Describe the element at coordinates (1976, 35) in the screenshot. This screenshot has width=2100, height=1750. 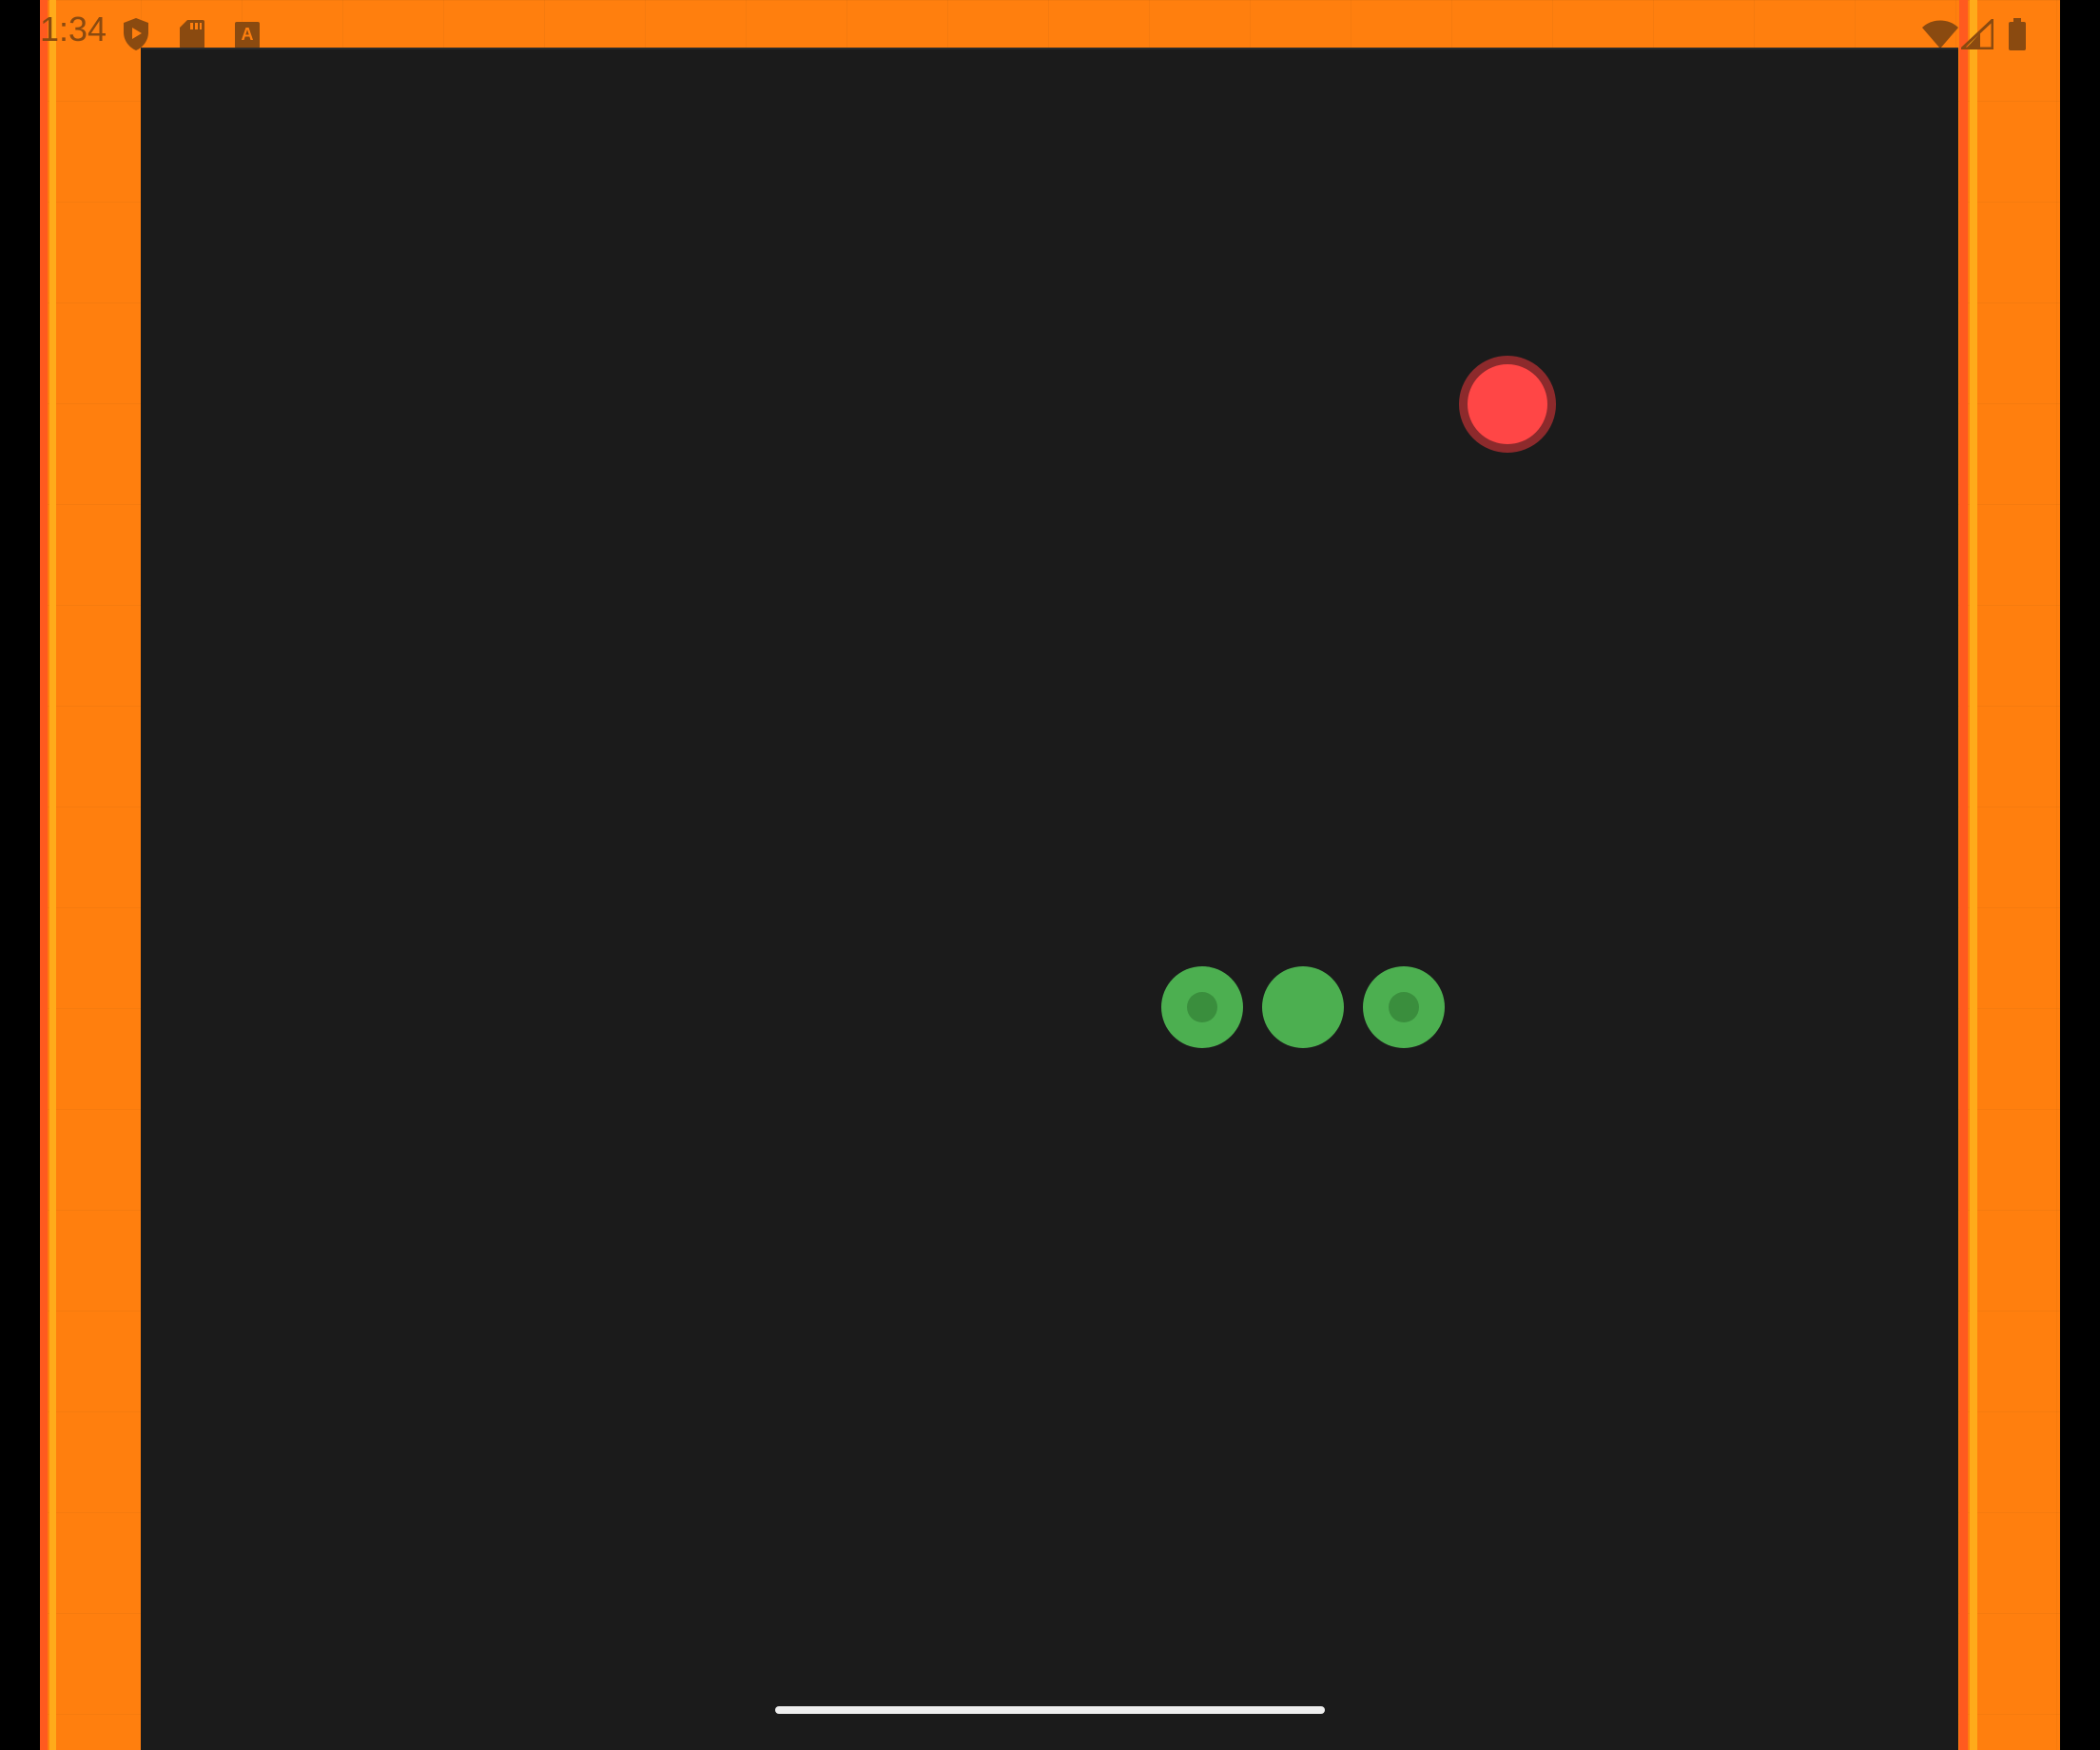
I see `cell-signal-icon` at that location.